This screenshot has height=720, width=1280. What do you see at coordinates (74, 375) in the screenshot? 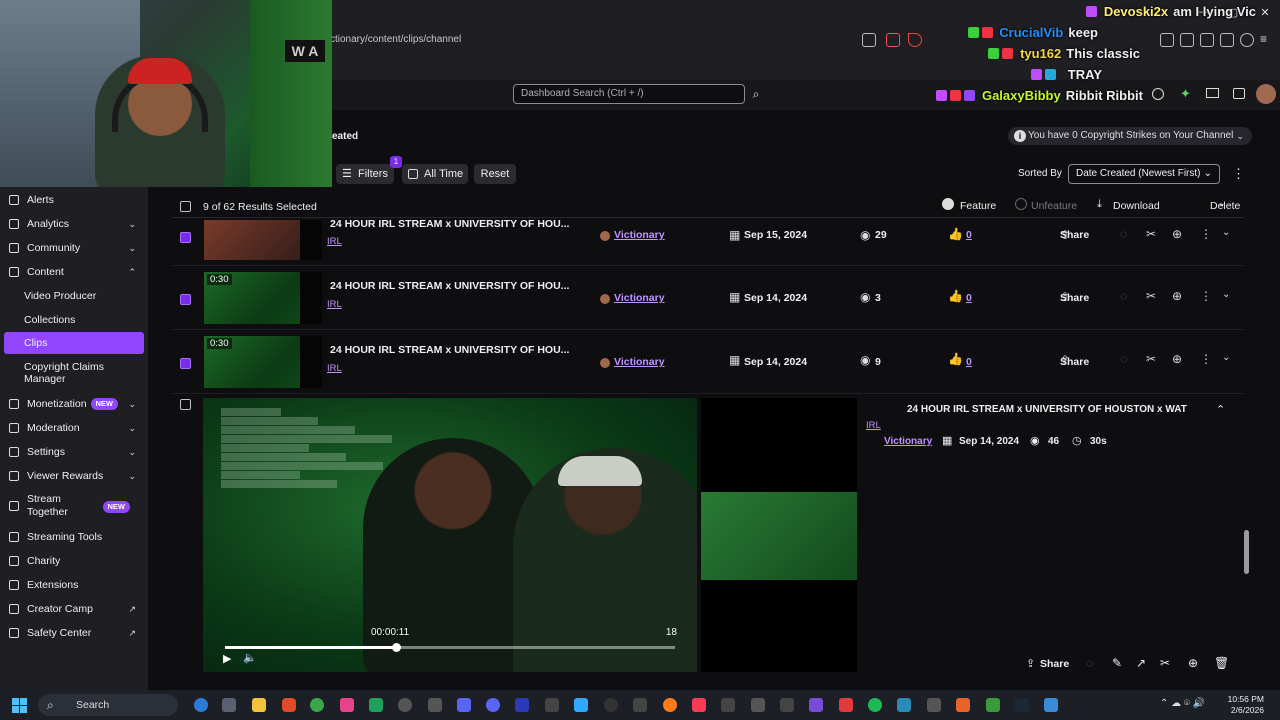
I see `sidebar-item-copyright-claims: Copyright Claims Manager` at bounding box center [74, 375].